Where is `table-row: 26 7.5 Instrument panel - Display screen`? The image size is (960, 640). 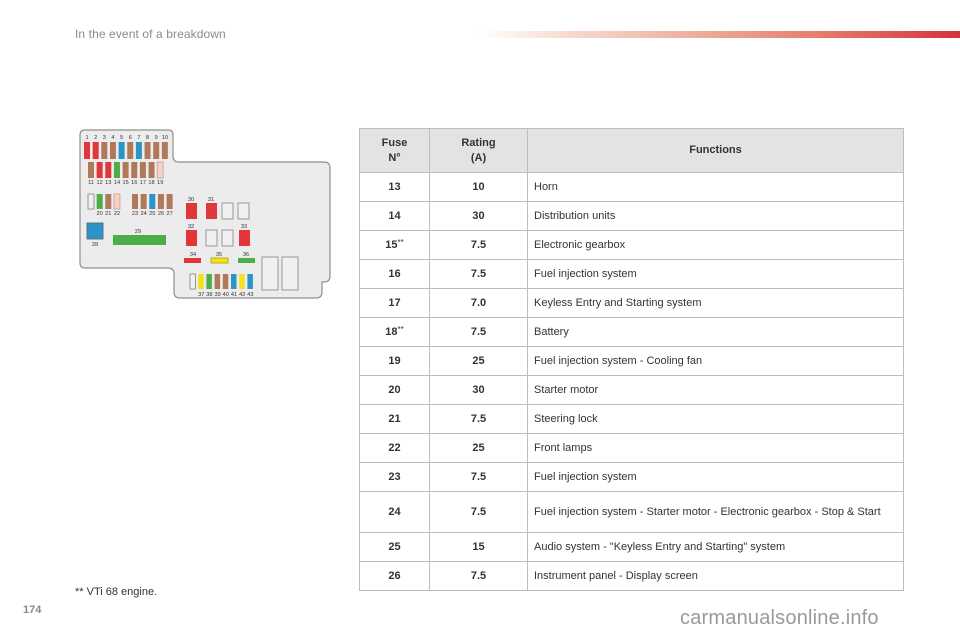
table-row: 26 7.5 Instrument panel - Display screen is located at coordinates (631, 576).